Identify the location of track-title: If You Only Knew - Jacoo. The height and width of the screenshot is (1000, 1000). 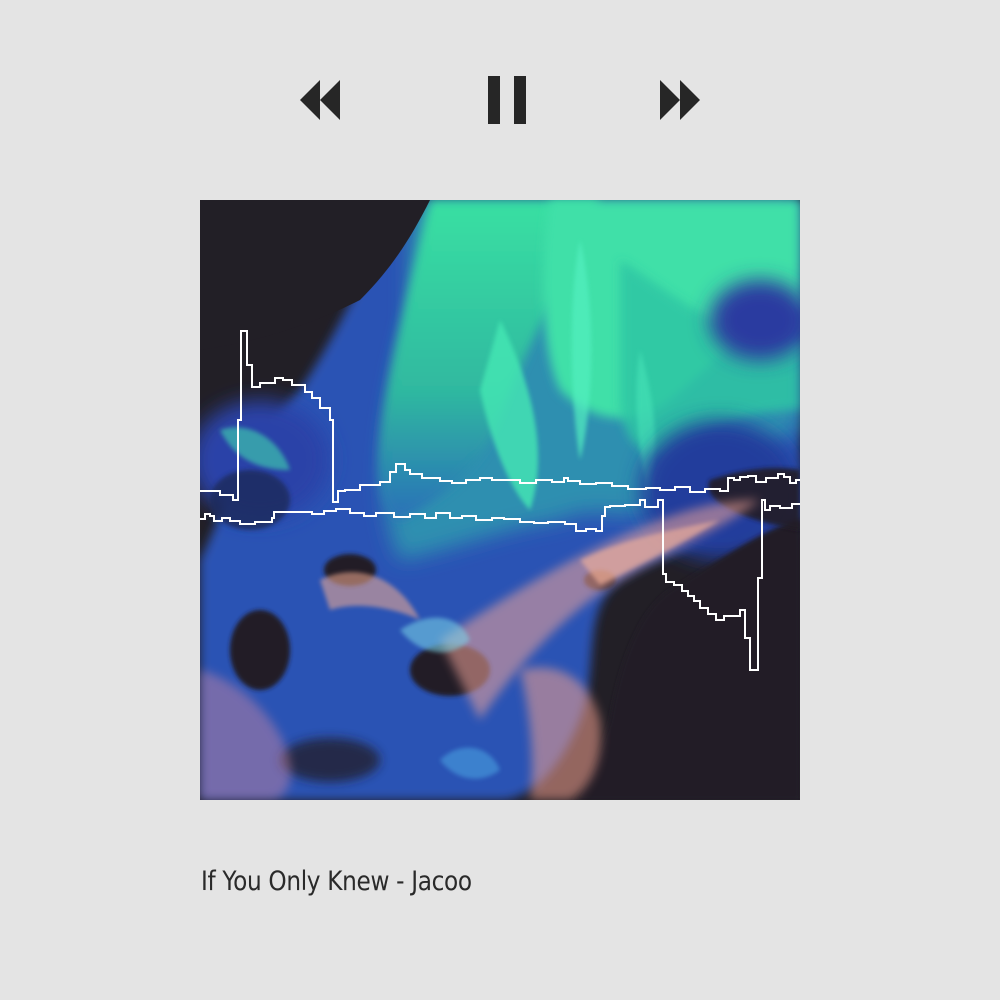
(336, 881).